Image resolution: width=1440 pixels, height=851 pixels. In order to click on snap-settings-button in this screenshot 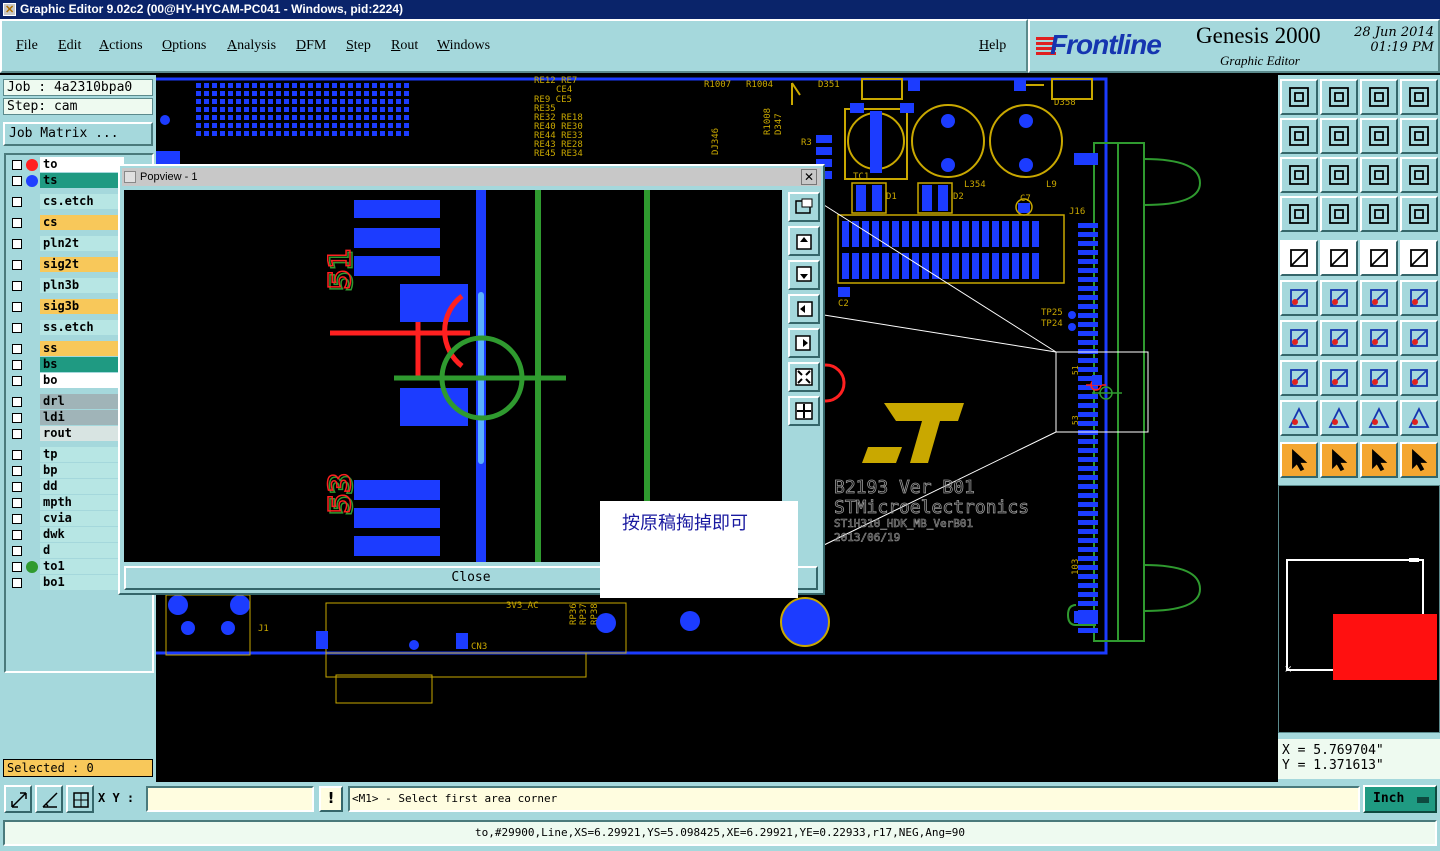, I will do `click(1299, 214)`.